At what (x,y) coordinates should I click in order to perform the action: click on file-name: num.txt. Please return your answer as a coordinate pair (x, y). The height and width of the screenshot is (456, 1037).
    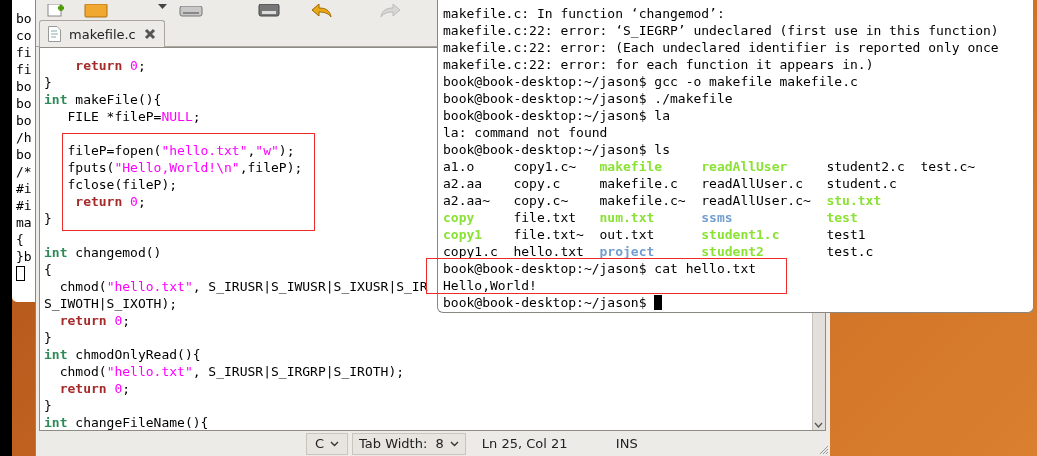
    Looking at the image, I should click on (627, 217).